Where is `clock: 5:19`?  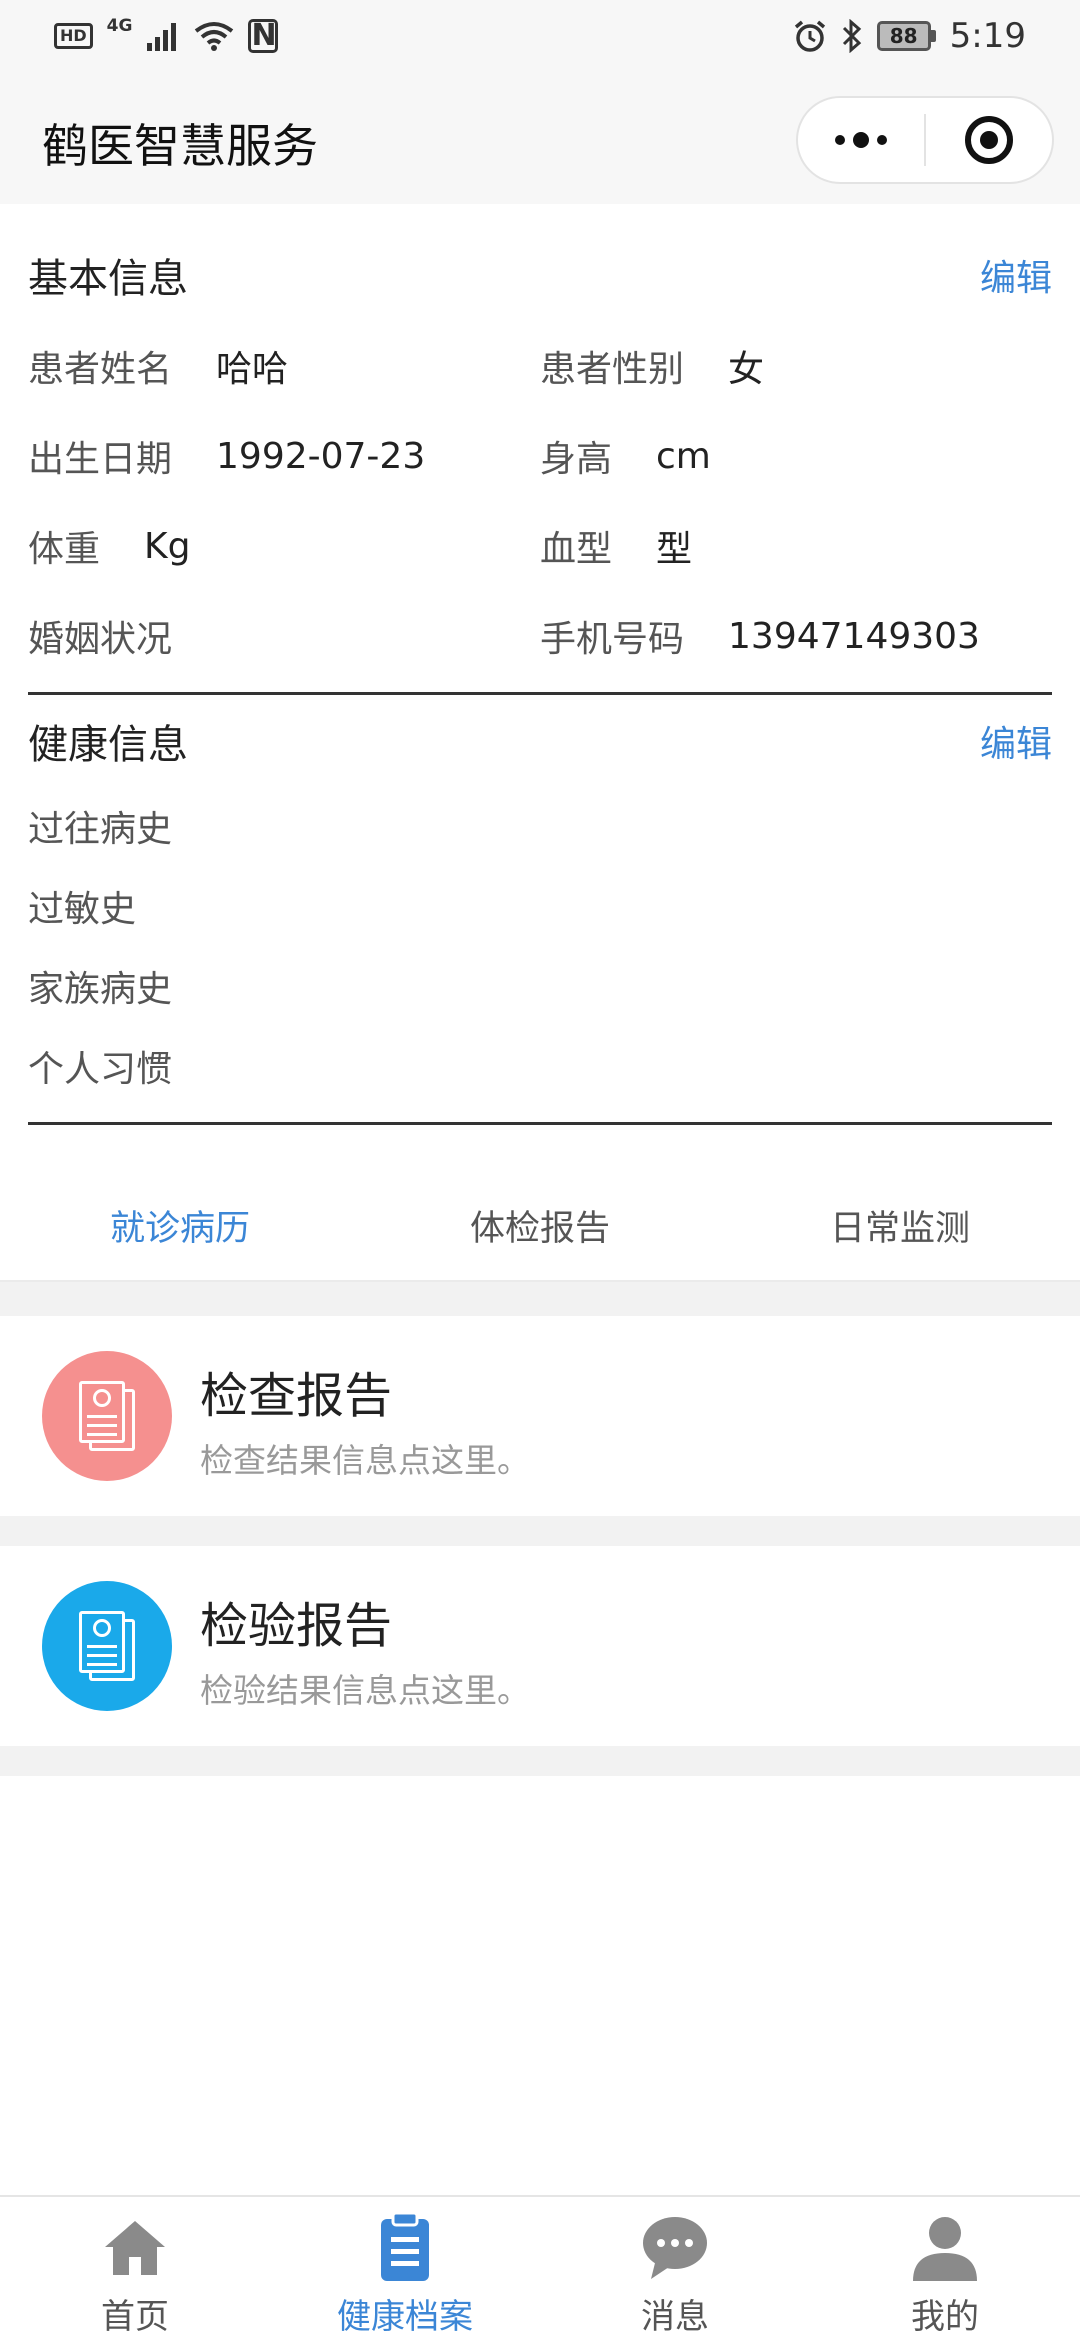 clock: 5:19 is located at coordinates (987, 36).